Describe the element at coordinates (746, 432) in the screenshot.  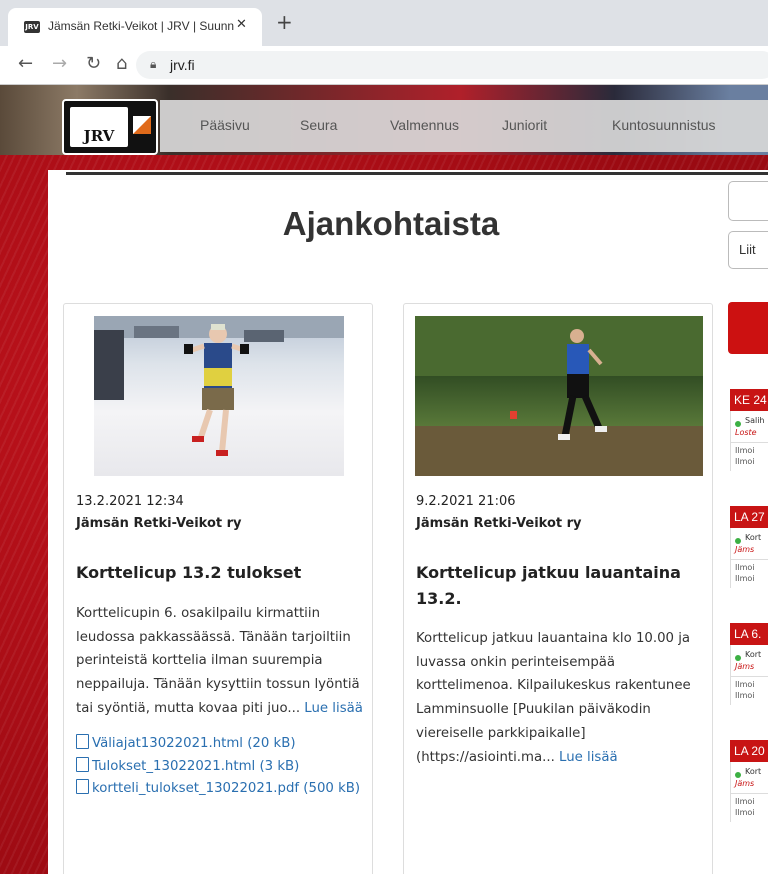
I see `event-location: Loste` at that location.